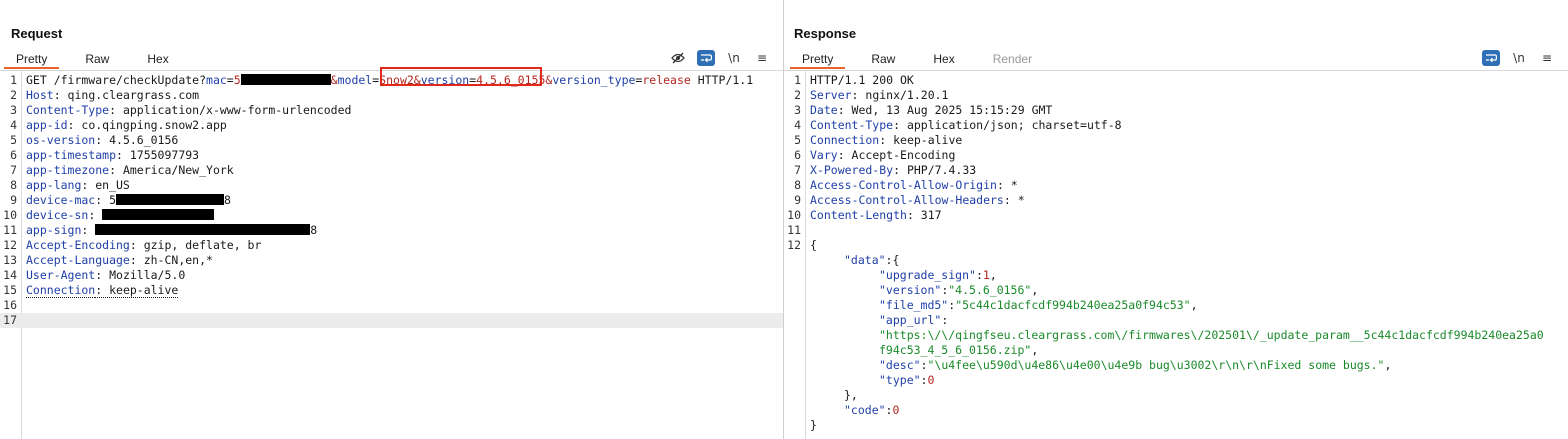 The width and height of the screenshot is (1568, 439). Describe the element at coordinates (666, 80) in the screenshot. I see `token: release` at that location.